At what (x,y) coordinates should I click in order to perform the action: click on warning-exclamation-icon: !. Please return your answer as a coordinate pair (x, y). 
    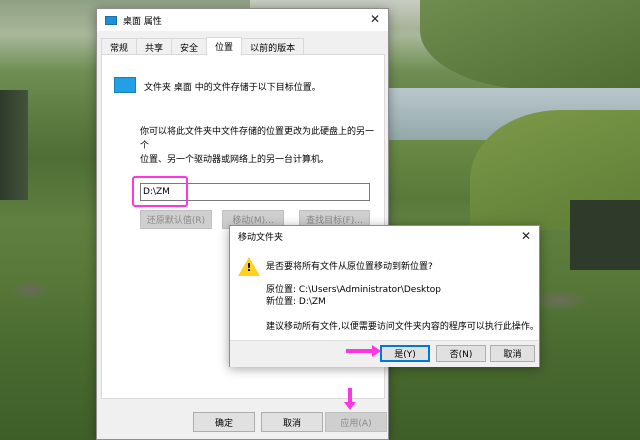
    Looking at the image, I should click on (249, 267).